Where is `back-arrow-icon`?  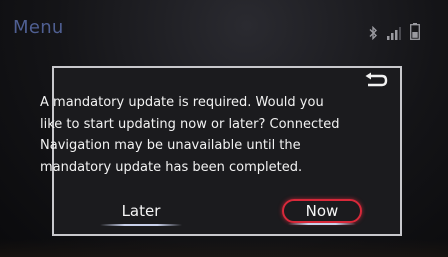
back-arrow-icon is located at coordinates (375, 83).